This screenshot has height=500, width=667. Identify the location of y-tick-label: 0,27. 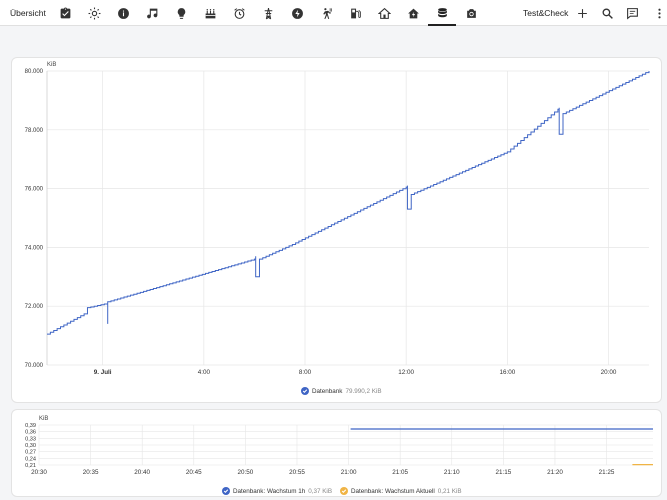
(30, 453).